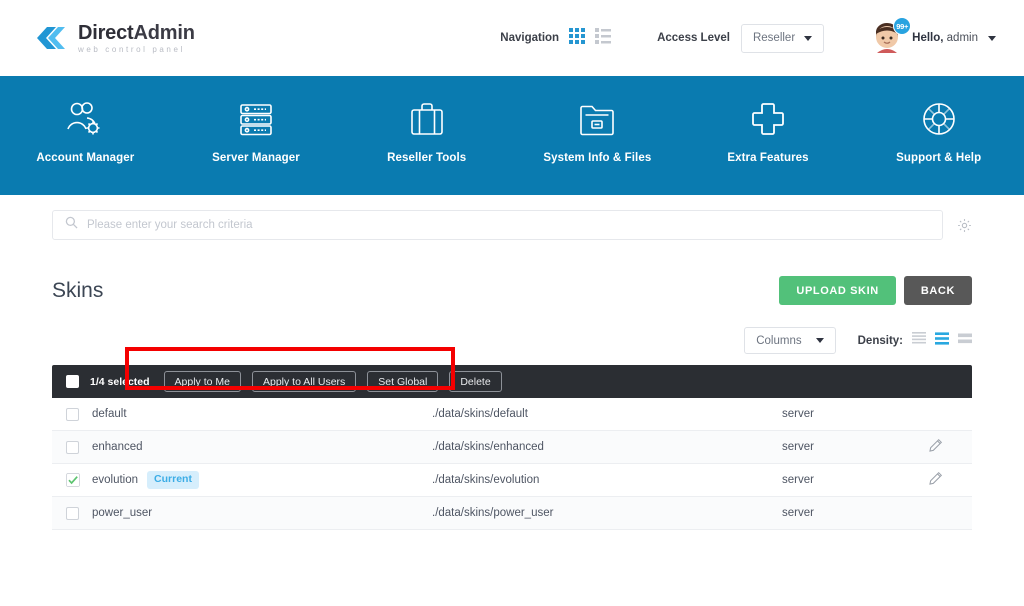 The height and width of the screenshot is (606, 1024). What do you see at coordinates (486, 480) in the screenshot?
I see `skin-path: ./data/skins/evolution` at bounding box center [486, 480].